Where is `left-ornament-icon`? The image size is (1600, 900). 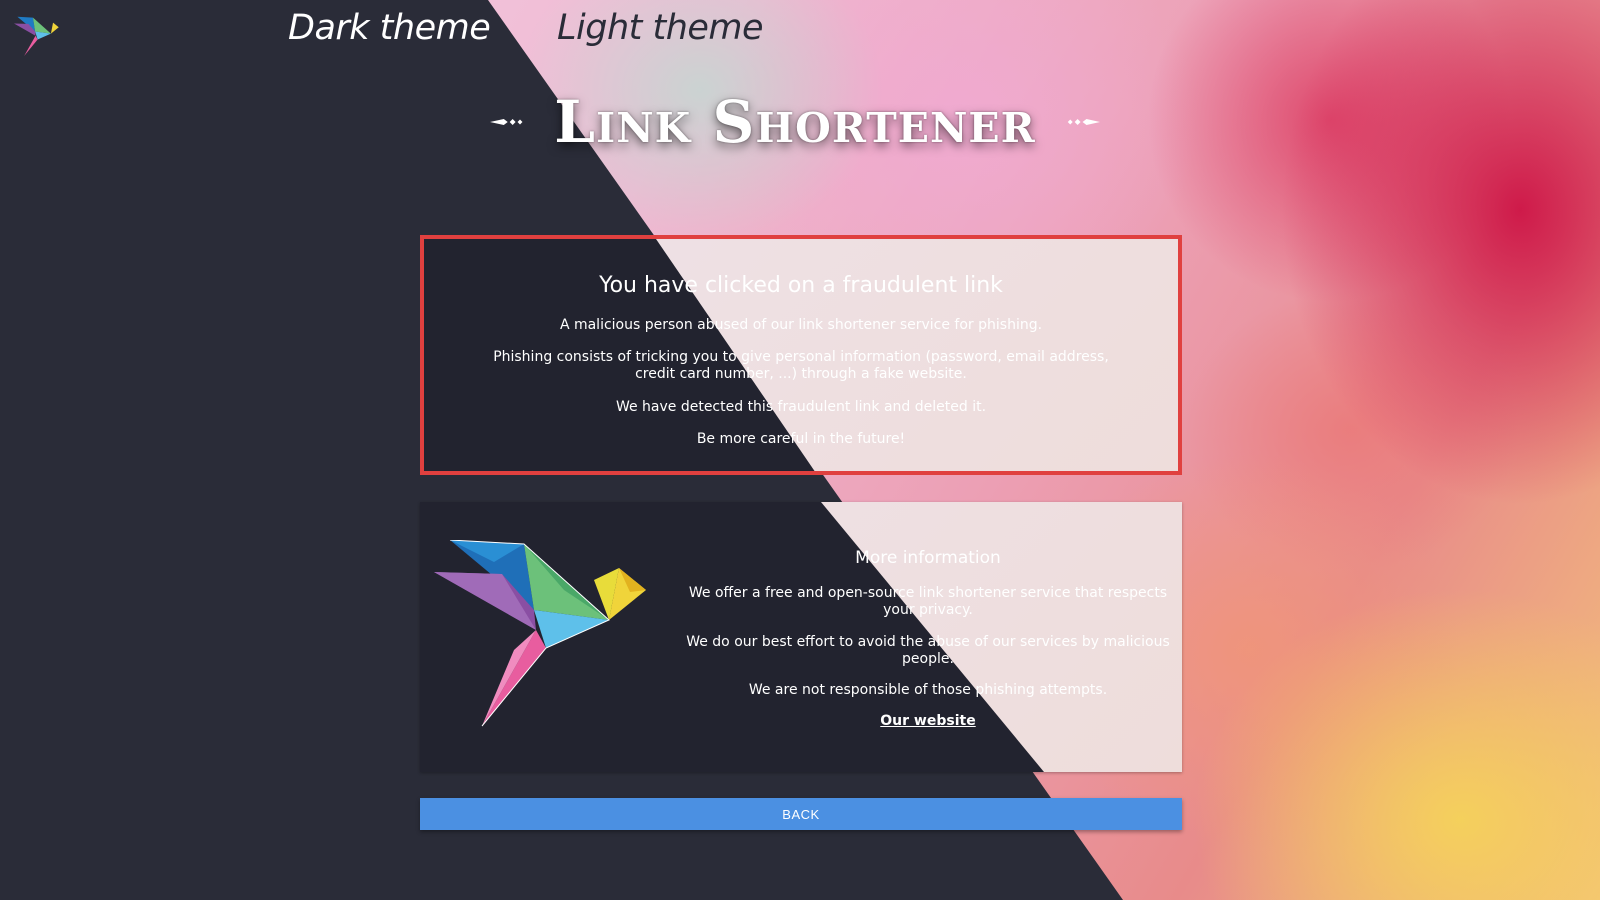 left-ornament-icon is located at coordinates (506, 122).